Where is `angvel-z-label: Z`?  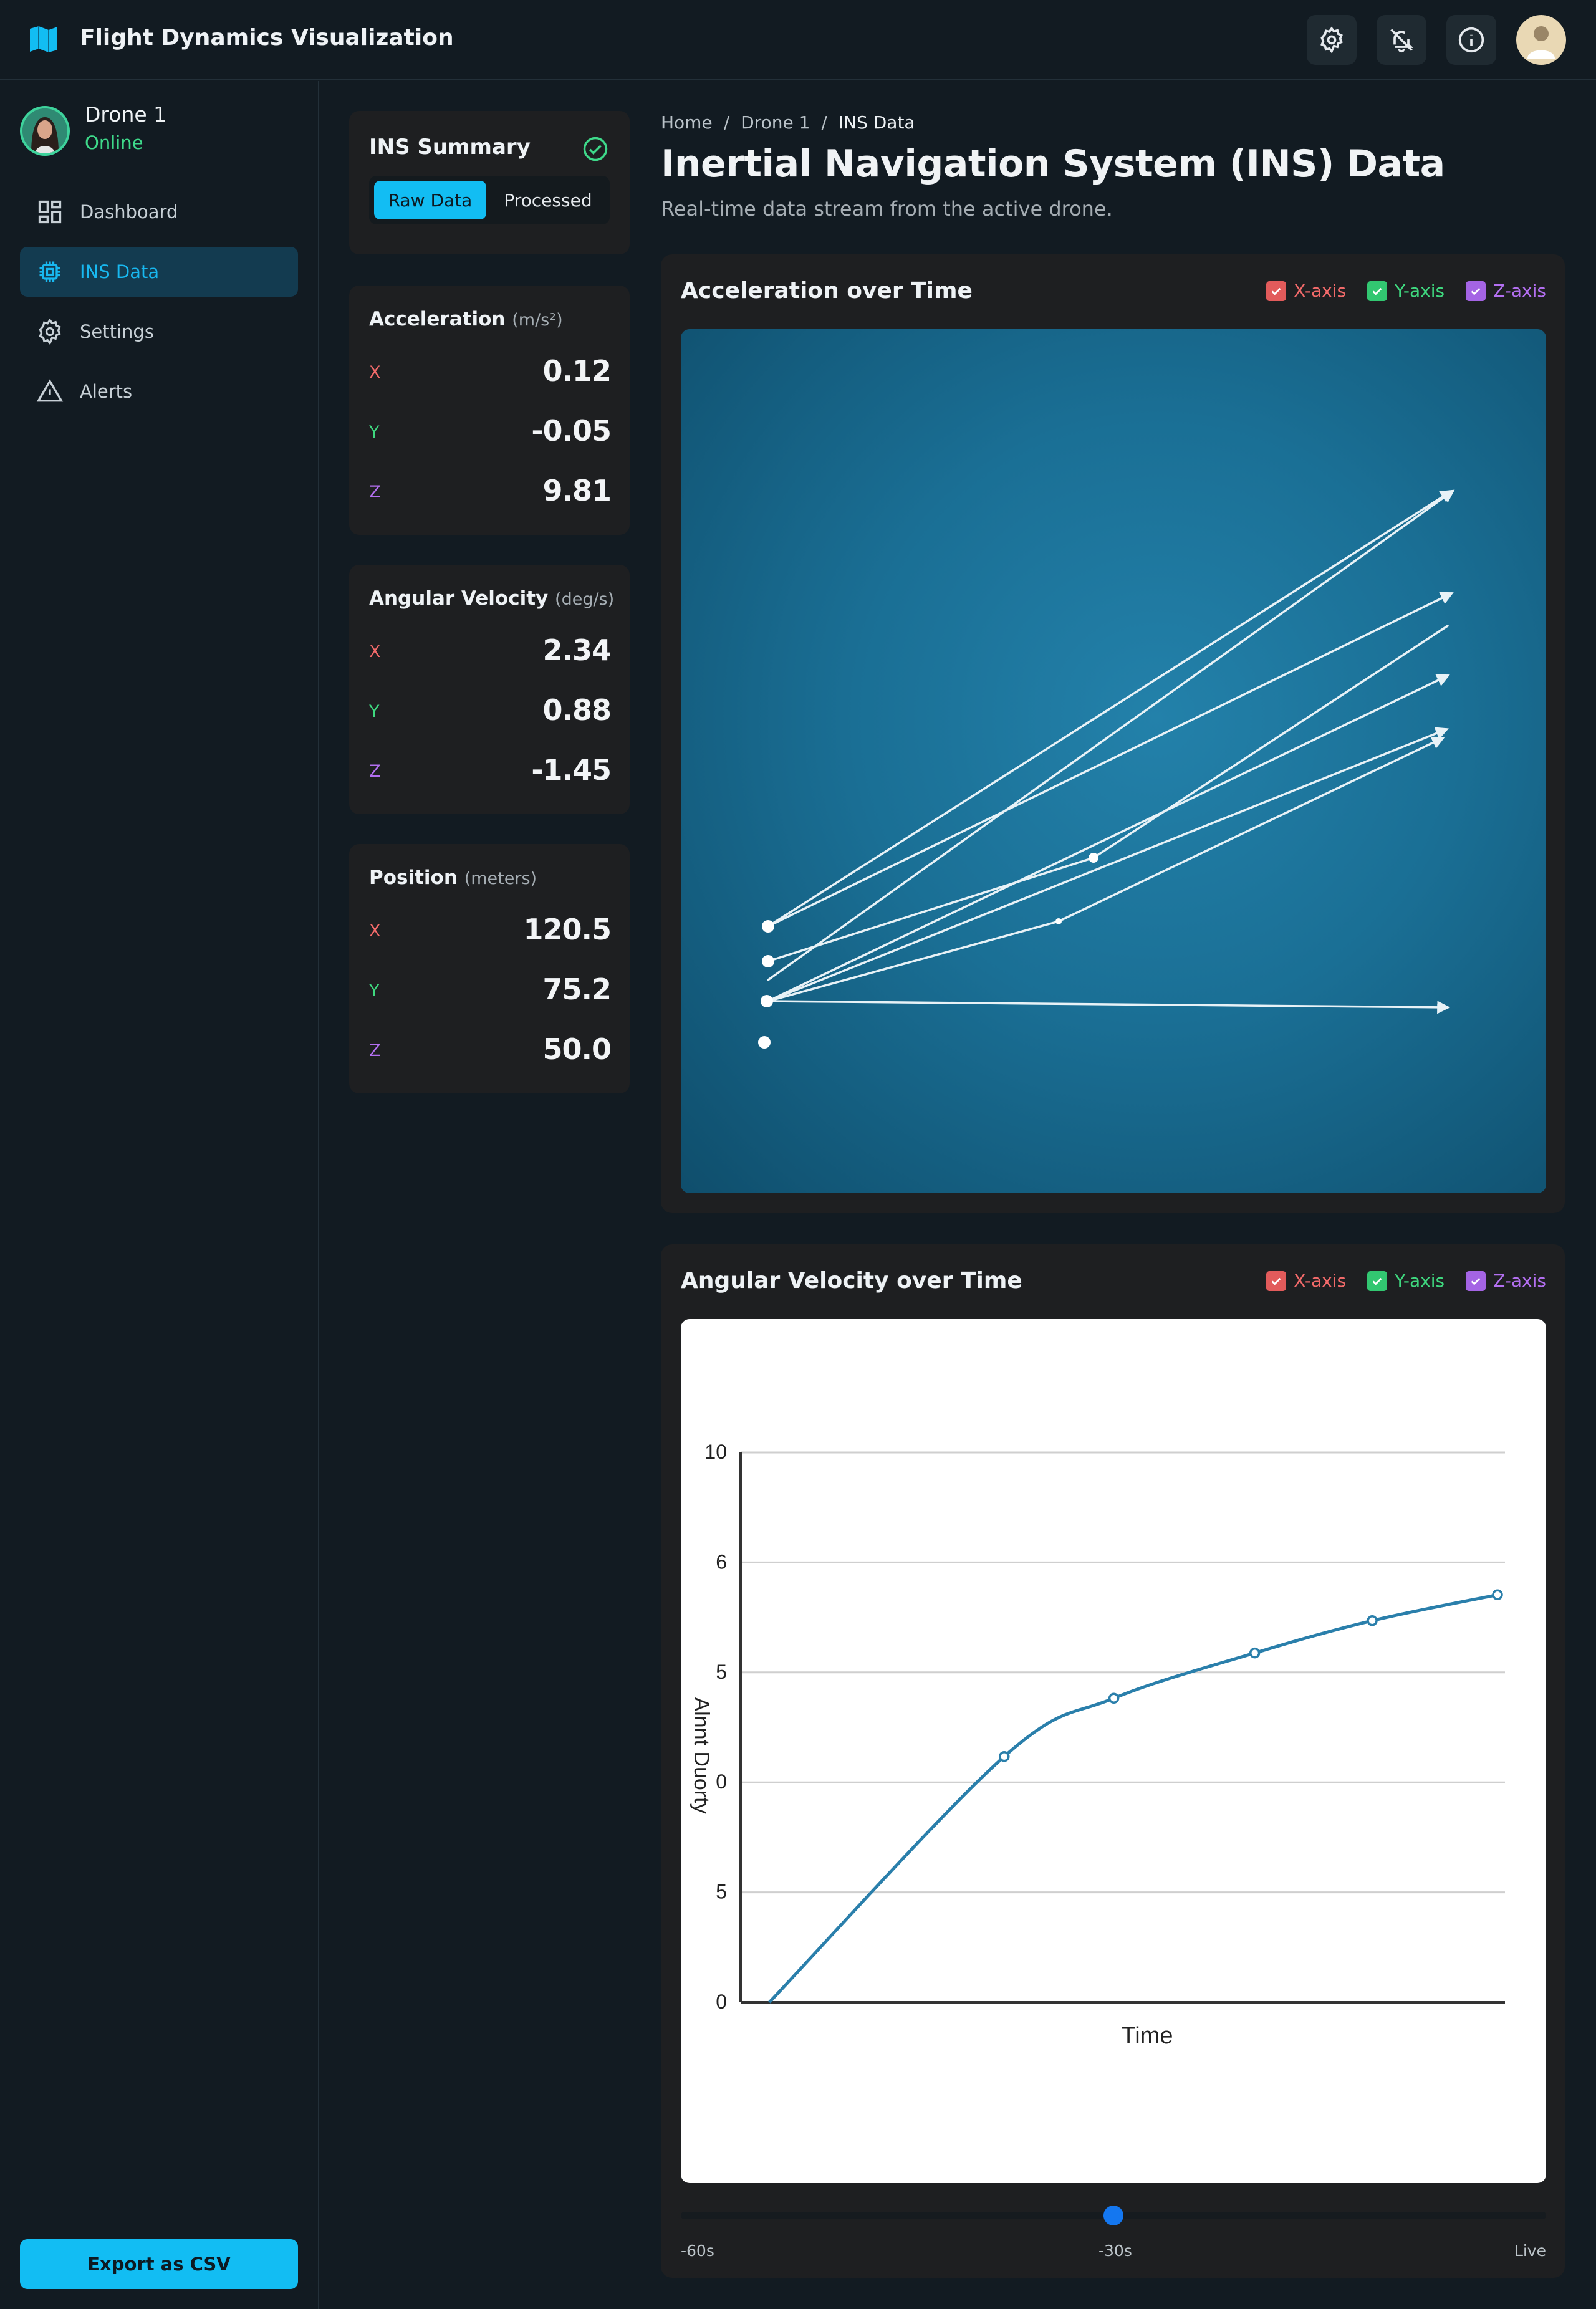
angvel-z-label: Z is located at coordinates (375, 771).